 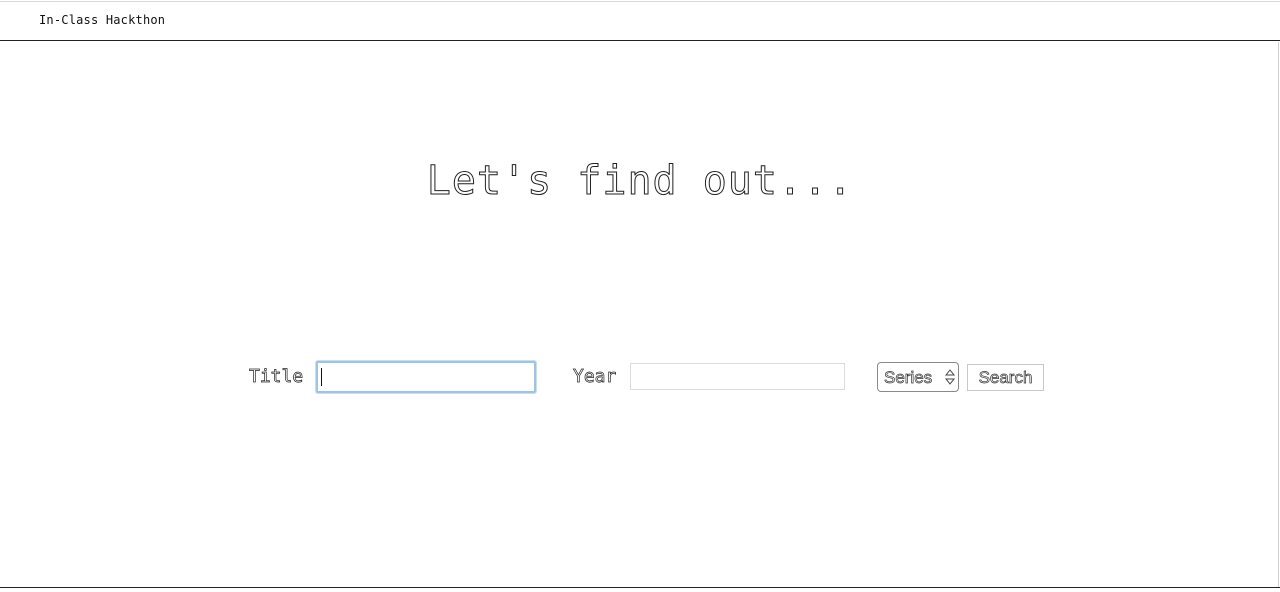 What do you see at coordinates (640, 587) in the screenshot?
I see `bottom-rule` at bounding box center [640, 587].